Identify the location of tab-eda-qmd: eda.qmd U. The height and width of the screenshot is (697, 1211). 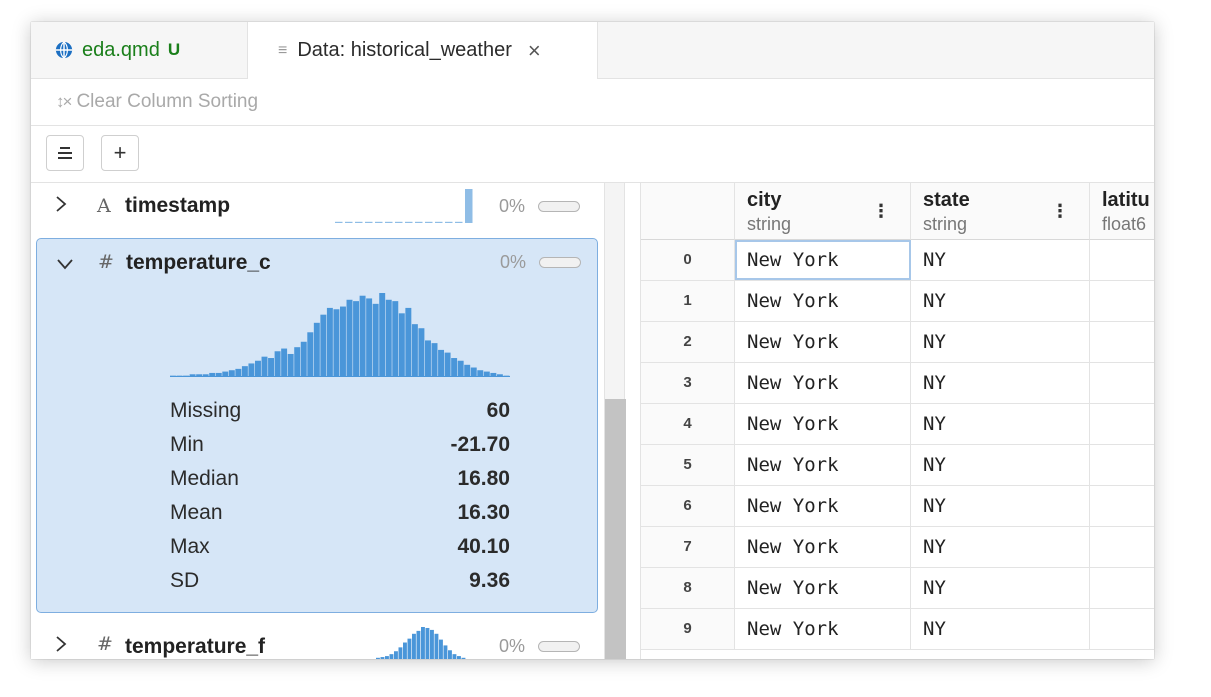
(139, 50).